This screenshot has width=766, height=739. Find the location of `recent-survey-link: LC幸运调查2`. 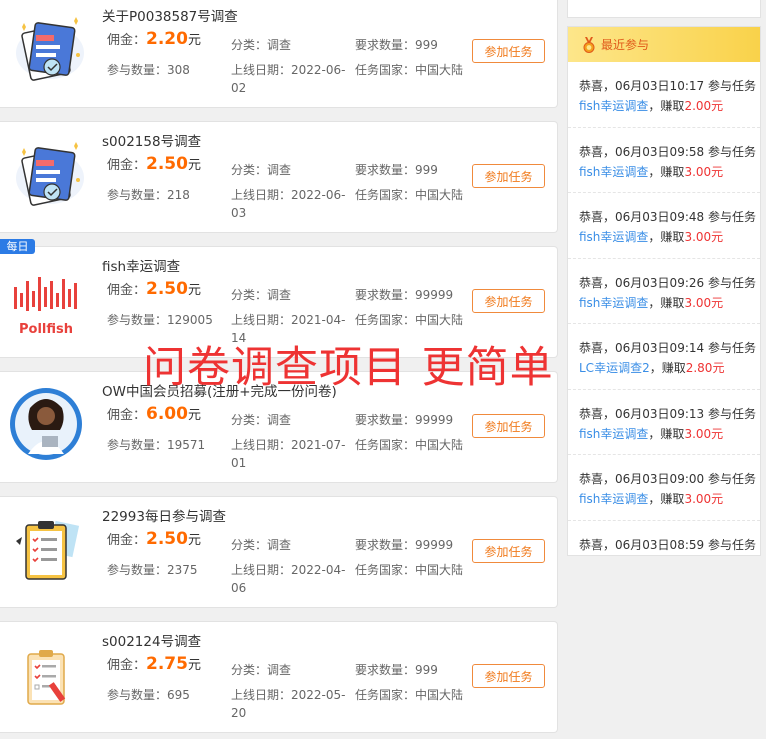

recent-survey-link: LC幸运调查2 is located at coordinates (614, 368).